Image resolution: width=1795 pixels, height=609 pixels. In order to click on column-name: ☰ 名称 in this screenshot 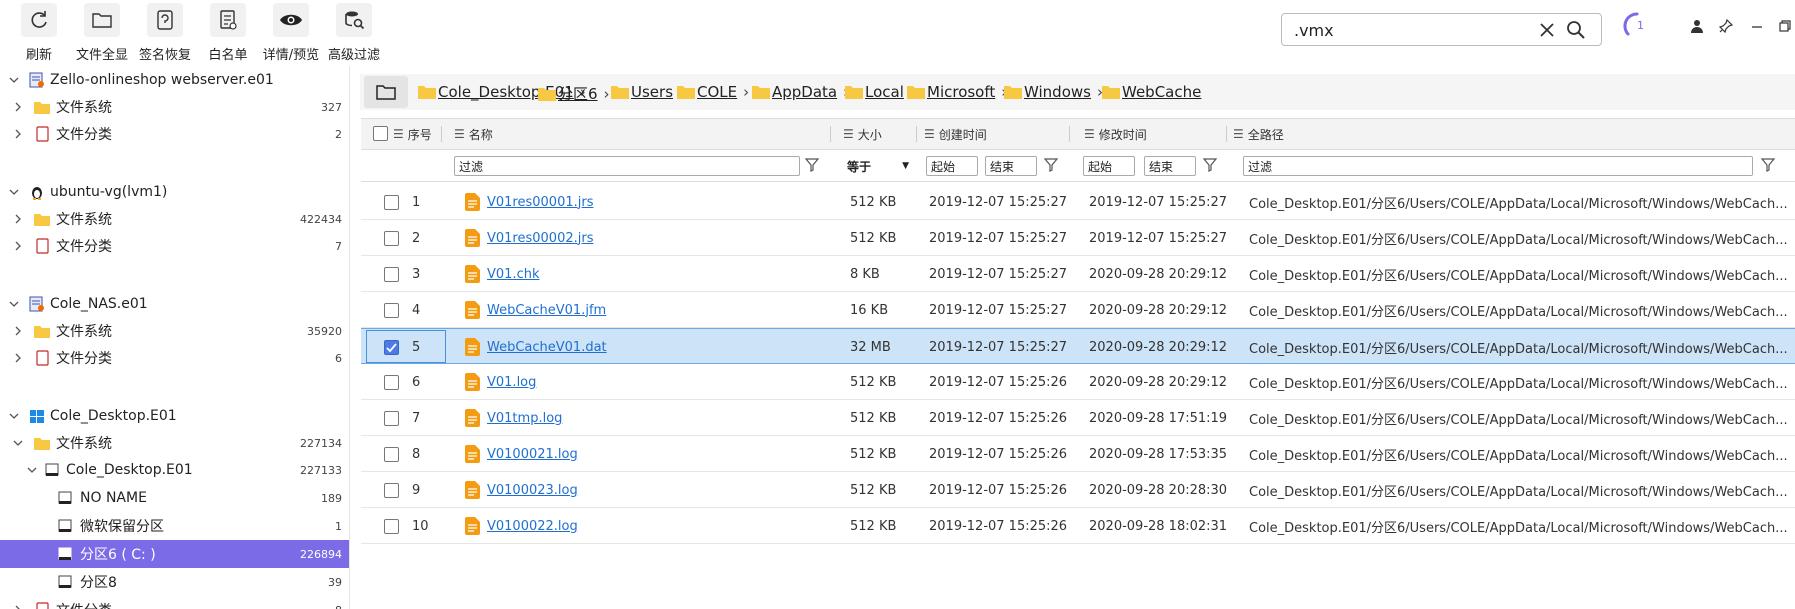, I will do `click(473, 134)`.